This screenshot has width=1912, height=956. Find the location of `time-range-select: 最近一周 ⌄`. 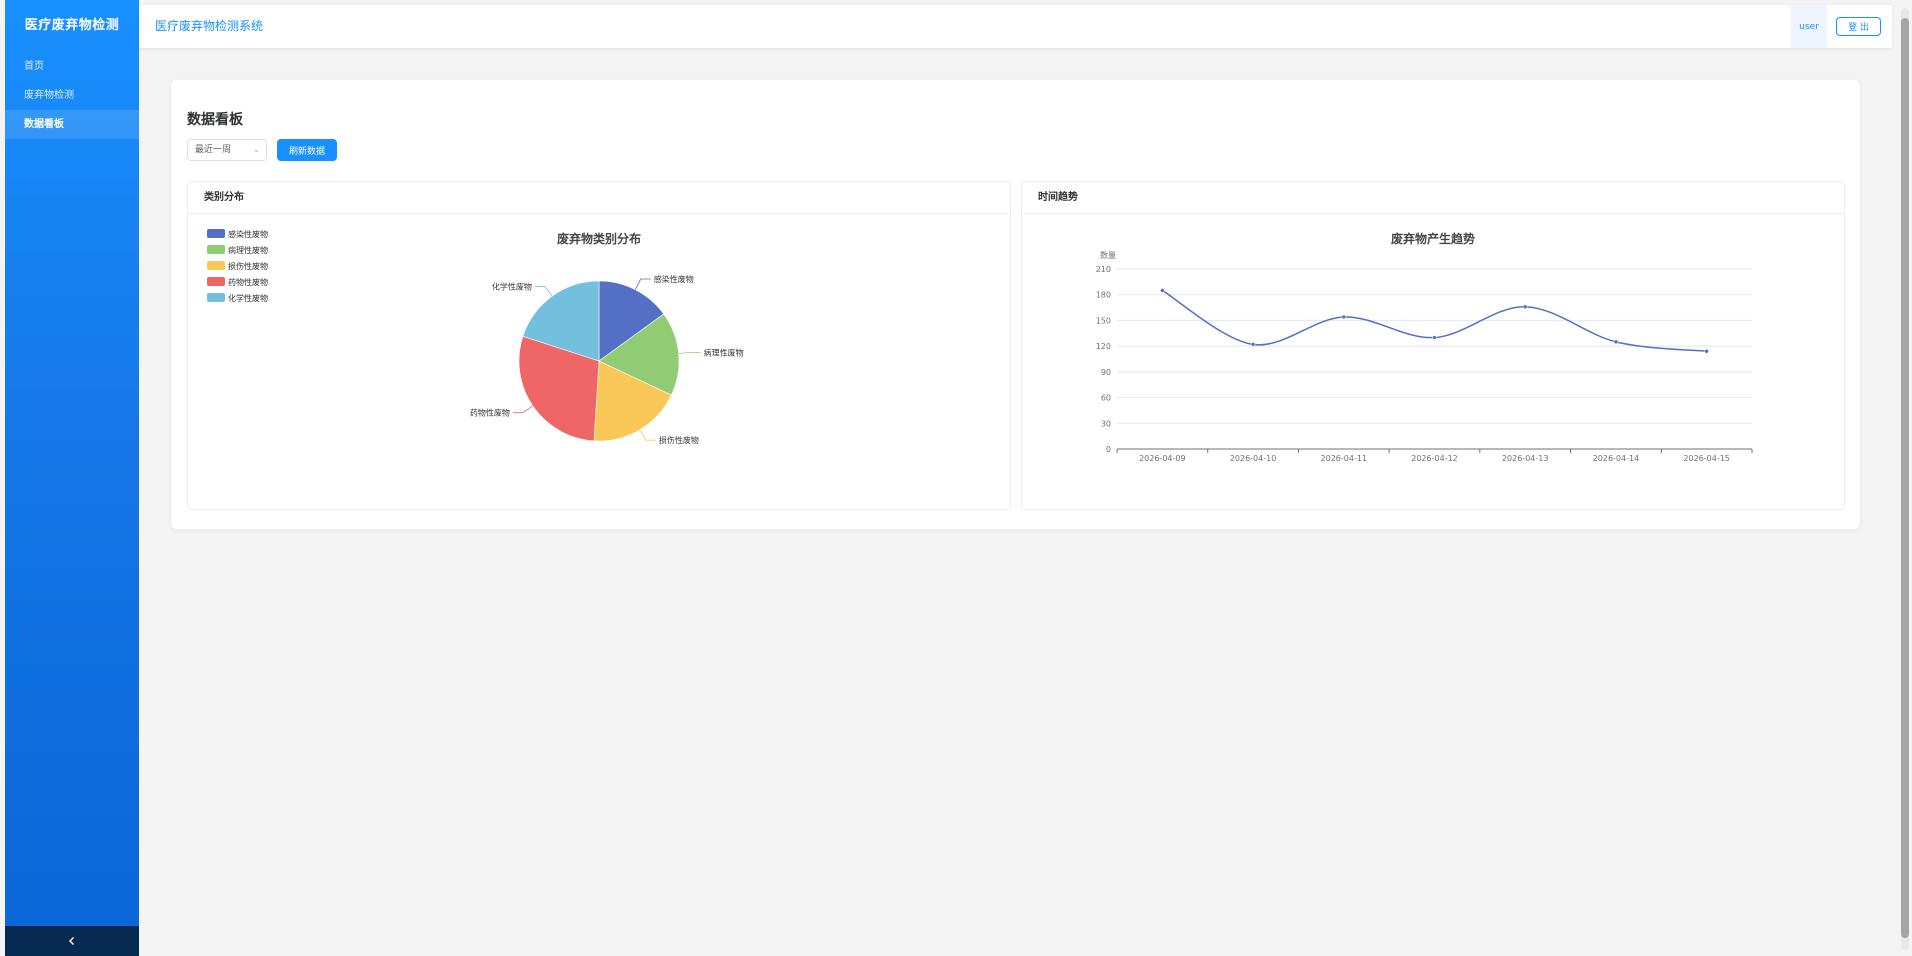

time-range-select: 最近一周 ⌄ is located at coordinates (227, 150).